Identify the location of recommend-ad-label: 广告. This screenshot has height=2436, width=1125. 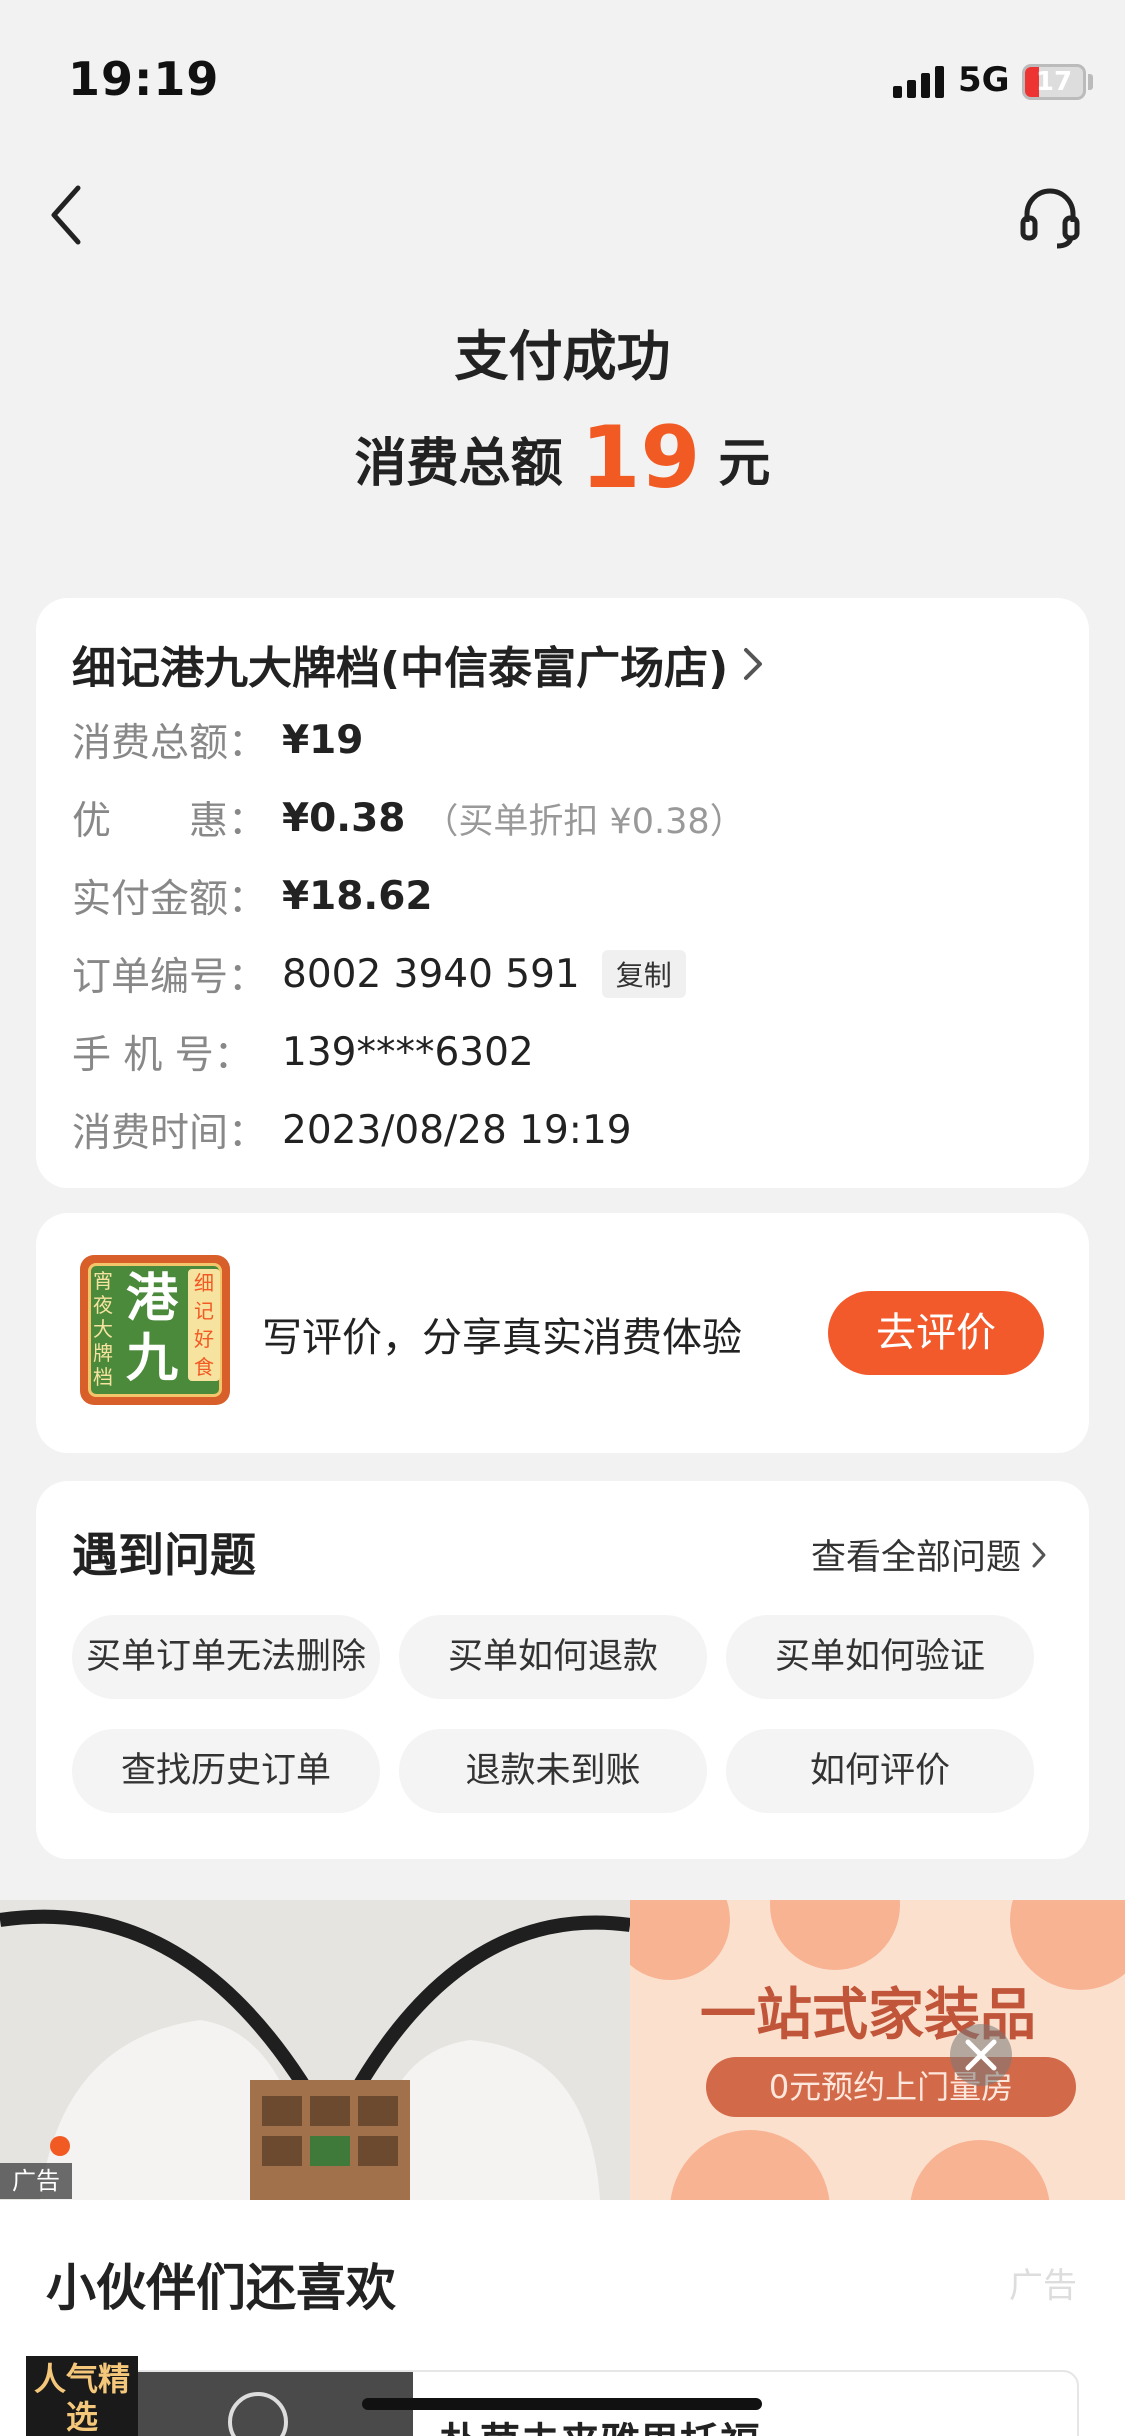
(1043, 2286).